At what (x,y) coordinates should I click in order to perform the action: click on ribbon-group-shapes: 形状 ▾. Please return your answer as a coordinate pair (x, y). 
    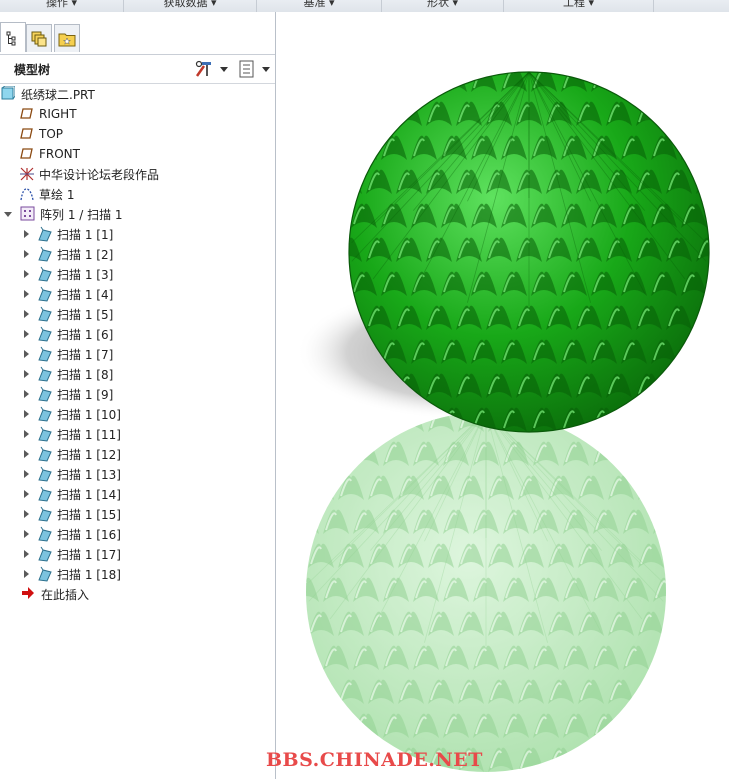
    Looking at the image, I should click on (443, 6).